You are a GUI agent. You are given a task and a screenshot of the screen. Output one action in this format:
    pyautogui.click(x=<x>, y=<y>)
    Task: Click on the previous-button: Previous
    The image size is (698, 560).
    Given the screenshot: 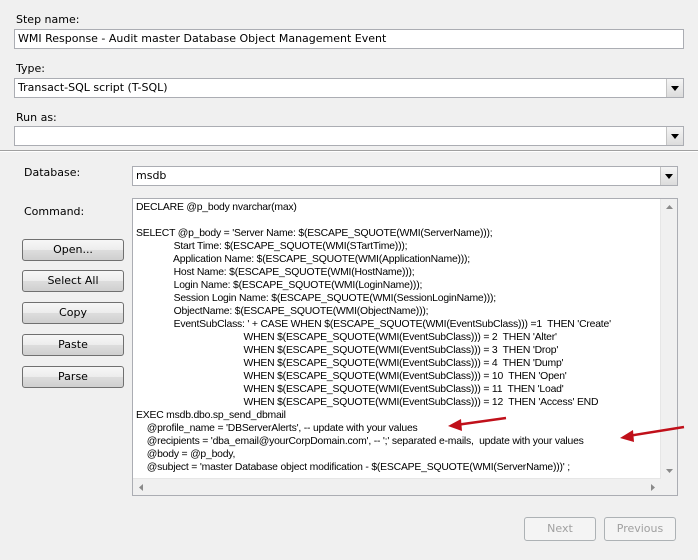 What is the action you would take?
    pyautogui.click(x=640, y=529)
    